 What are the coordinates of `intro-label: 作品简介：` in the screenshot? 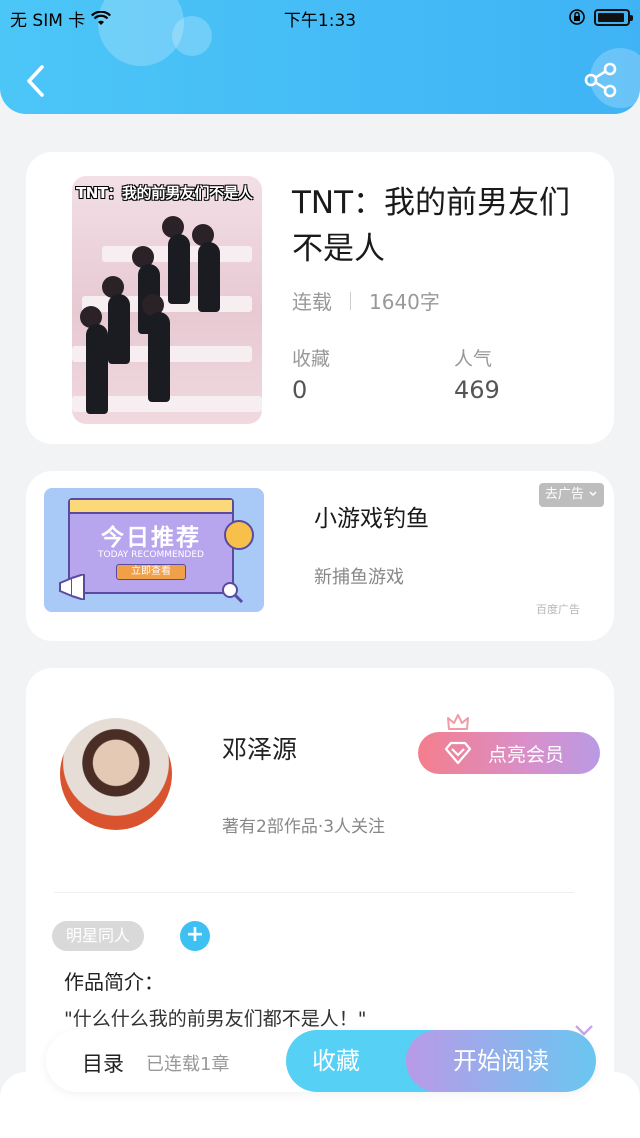 It's located at (114, 982).